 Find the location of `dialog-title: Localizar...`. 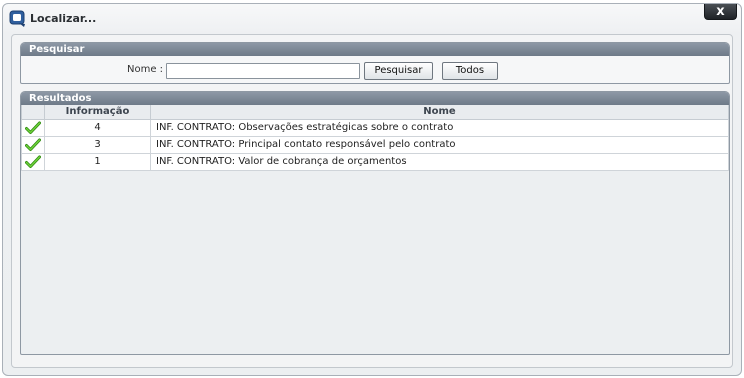

dialog-title: Localizar... is located at coordinates (63, 18).